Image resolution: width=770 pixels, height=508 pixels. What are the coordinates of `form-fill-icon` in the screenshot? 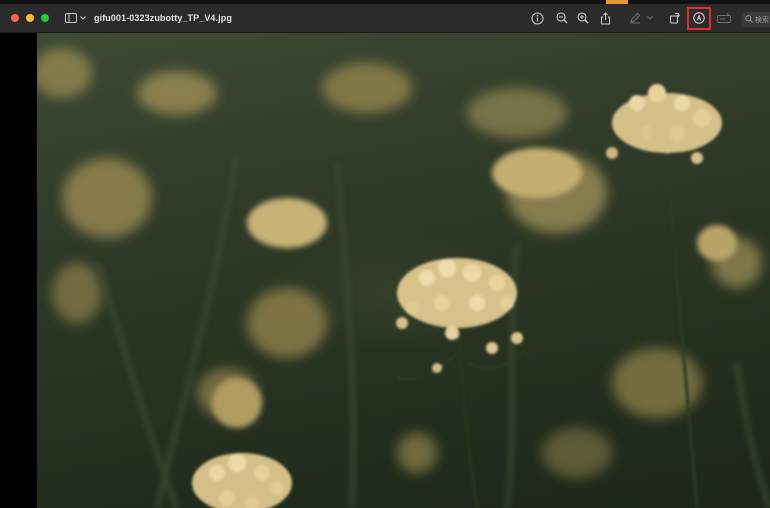 It's located at (724, 18).